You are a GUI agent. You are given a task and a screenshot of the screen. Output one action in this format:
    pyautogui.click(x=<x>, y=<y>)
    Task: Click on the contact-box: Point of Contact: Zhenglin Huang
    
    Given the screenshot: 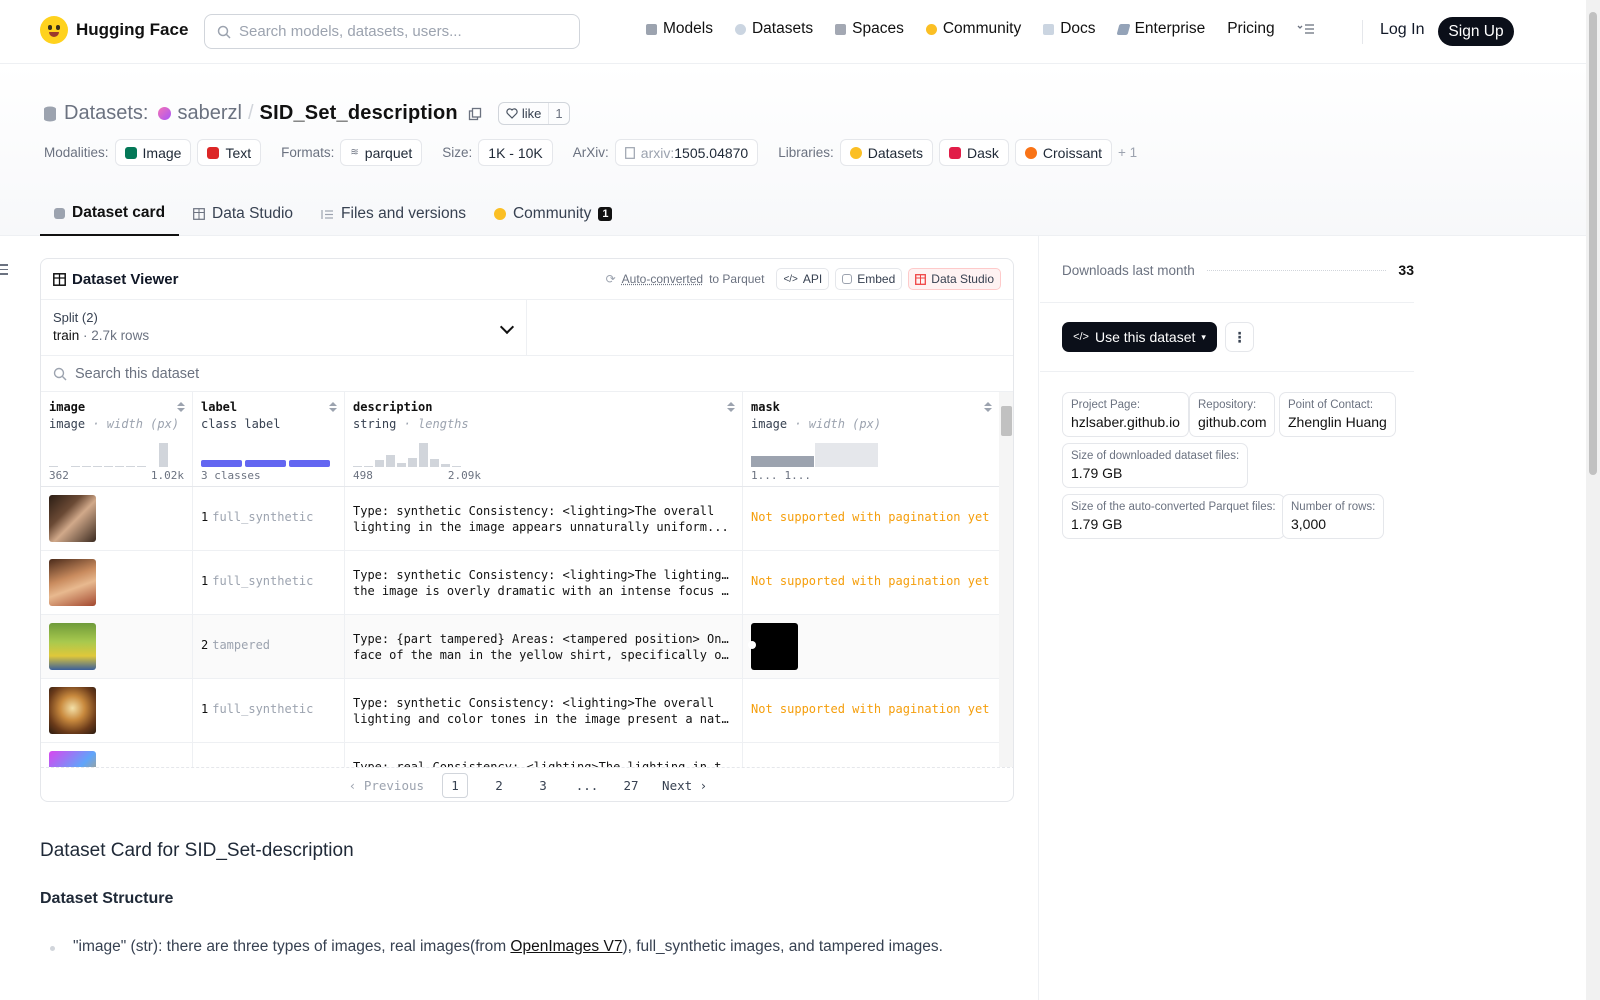 What is the action you would take?
    pyautogui.click(x=1337, y=414)
    